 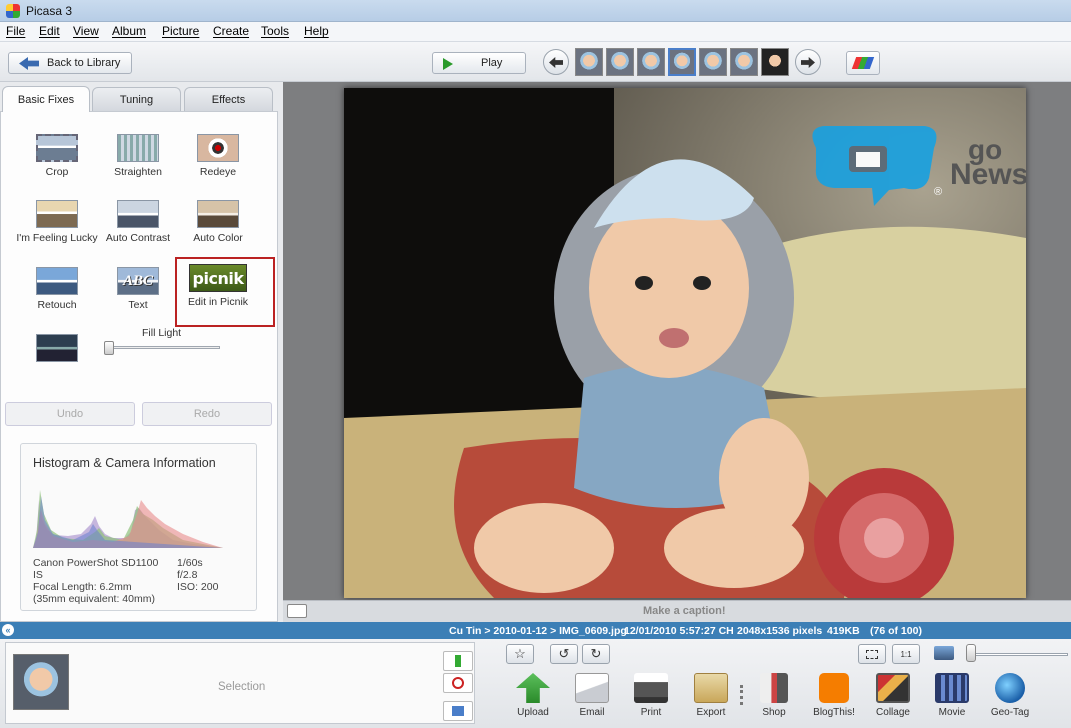 I want to click on album-icon, so click(x=458, y=711).